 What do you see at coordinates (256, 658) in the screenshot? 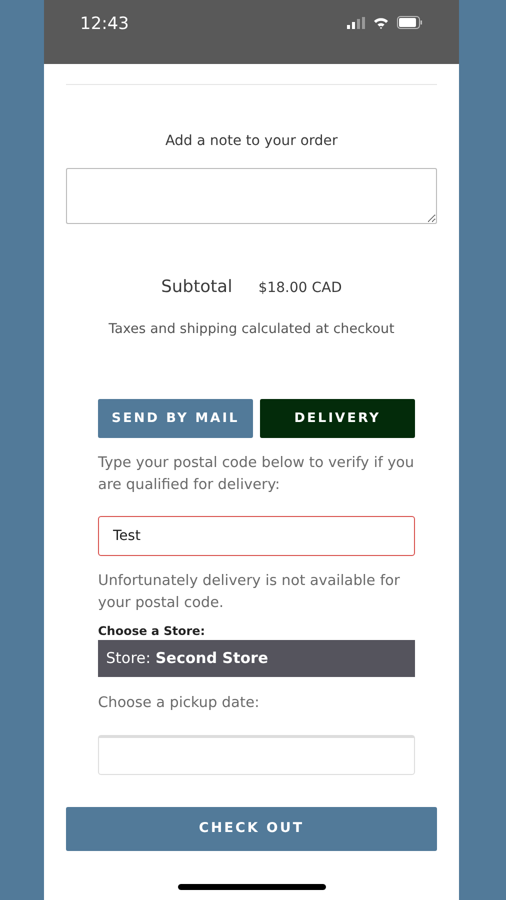
I see `store-select: Store: Second Store` at bounding box center [256, 658].